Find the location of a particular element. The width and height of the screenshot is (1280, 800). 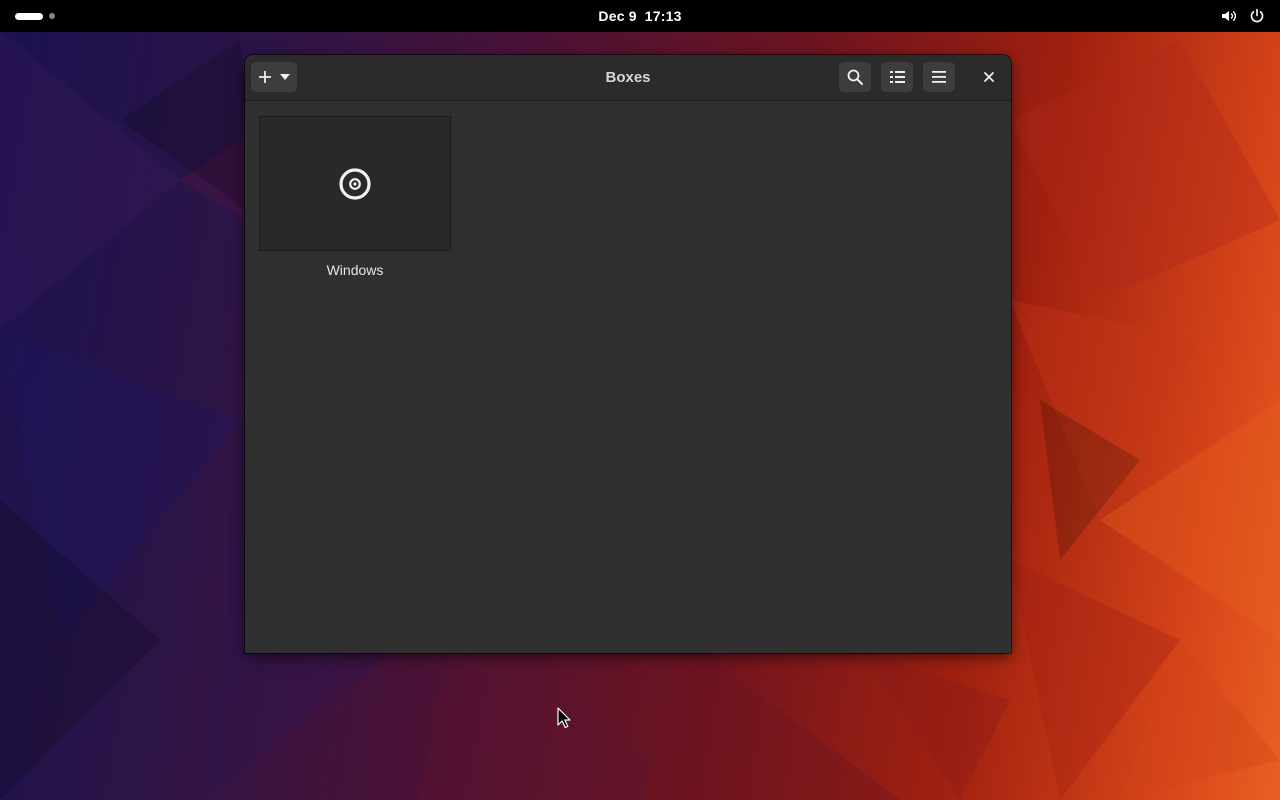

disc-icon is located at coordinates (355, 184).